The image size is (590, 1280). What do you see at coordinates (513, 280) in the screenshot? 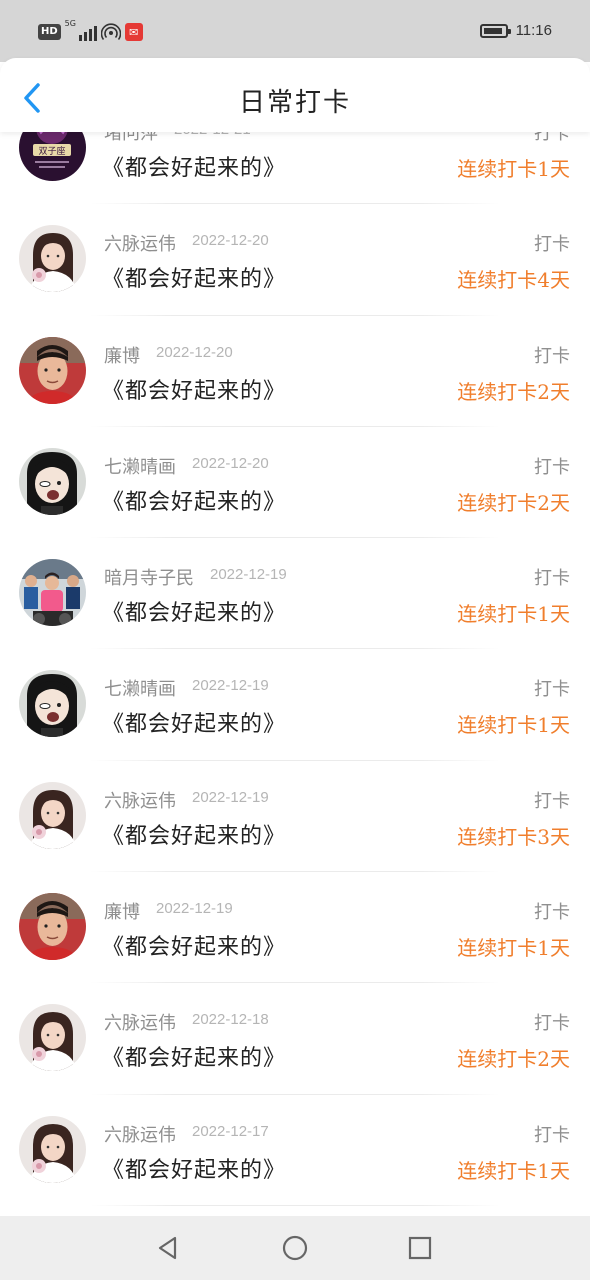
I see `streak-label: 连续打卡4天` at bounding box center [513, 280].